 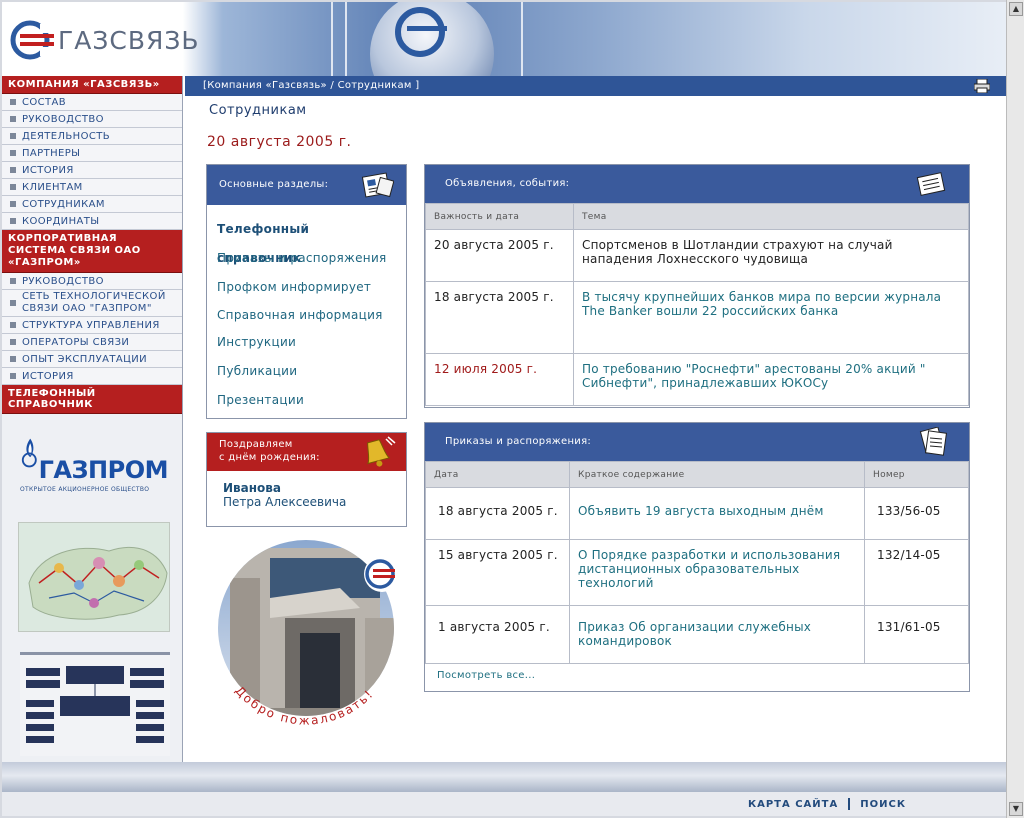 I want to click on site-header: ГАЗСВЯЗЬ, so click(x=504, y=39).